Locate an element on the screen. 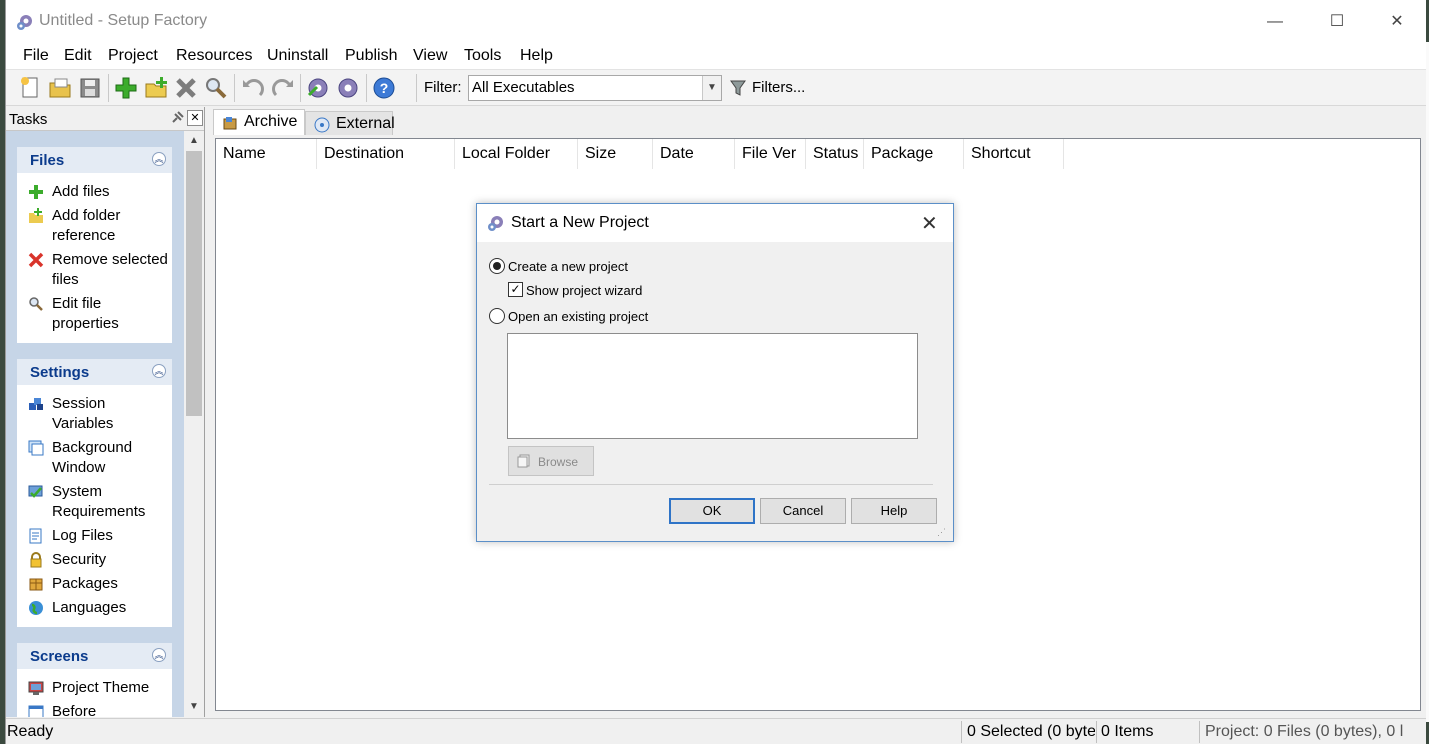 The image size is (1429, 744). create-new-radio is located at coordinates (497, 266).